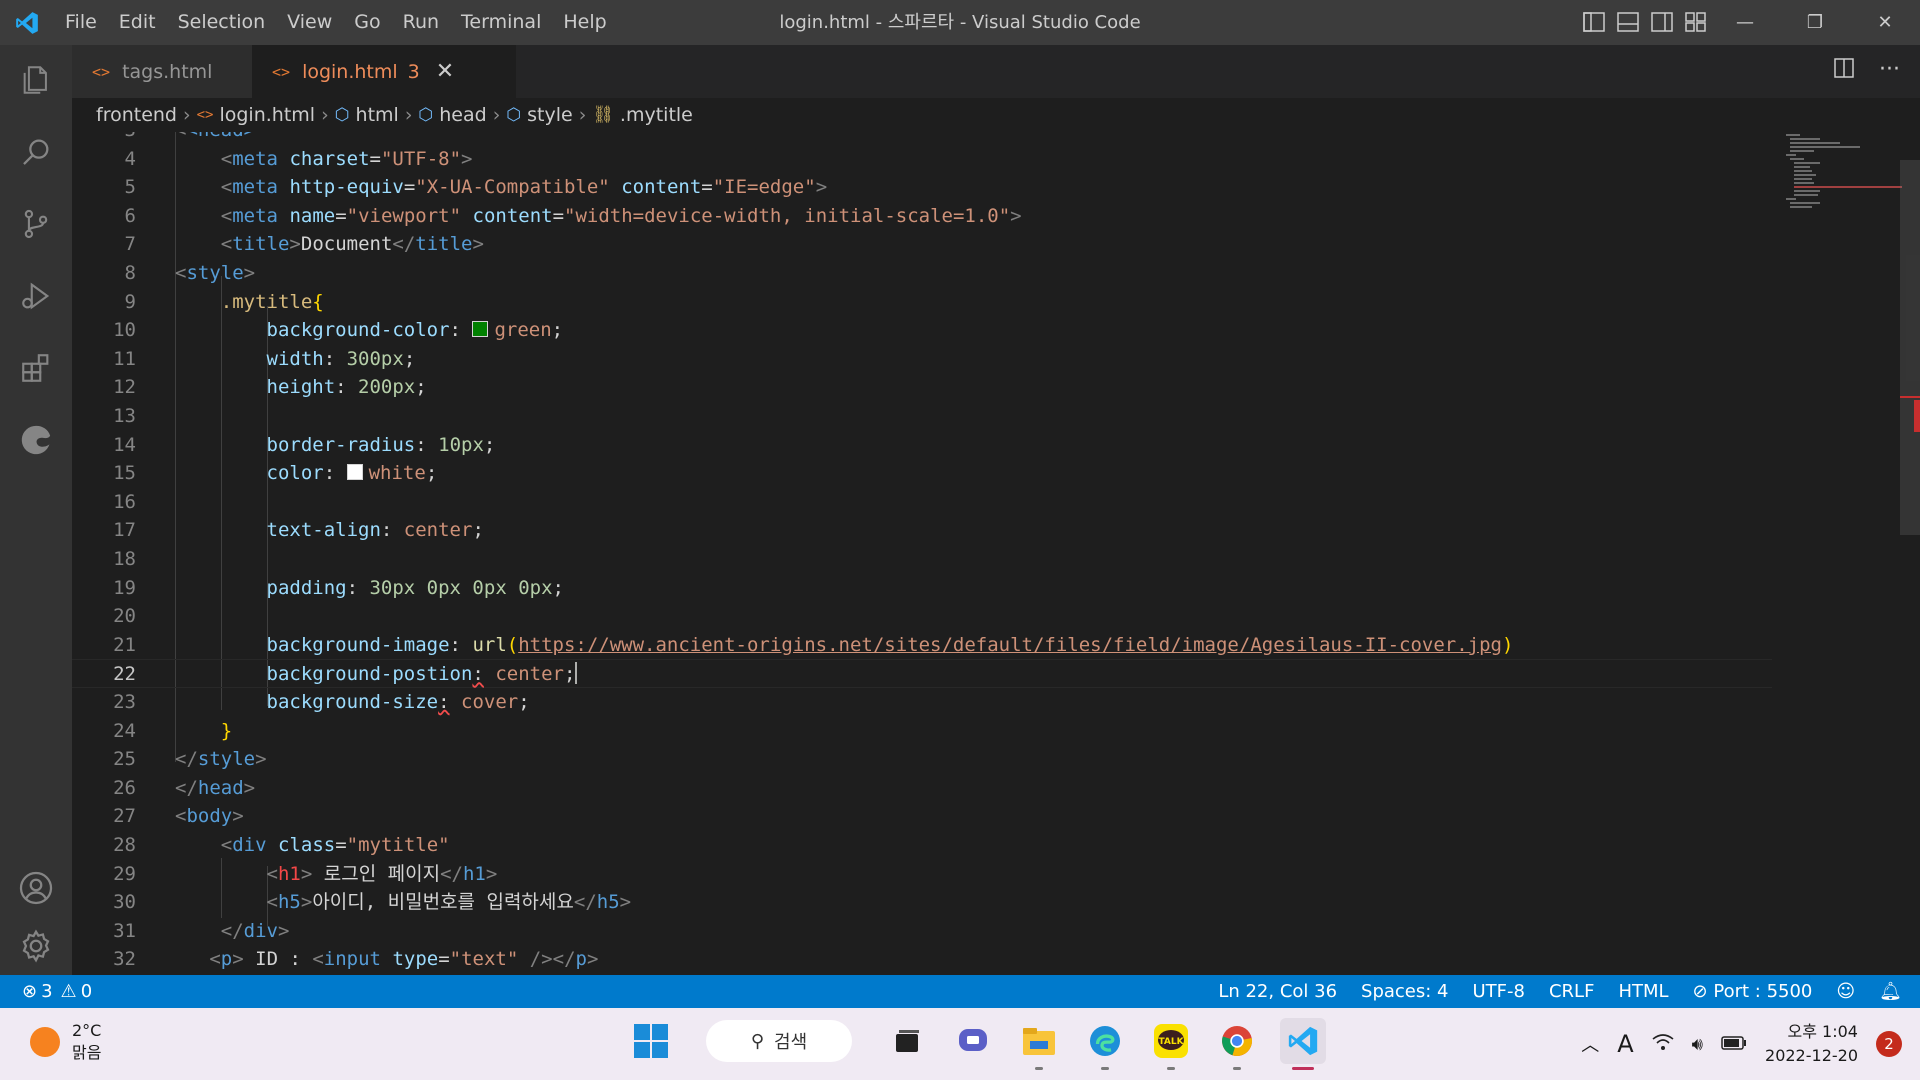 The height and width of the screenshot is (1080, 1920). What do you see at coordinates (377, 115) in the screenshot?
I see `breadcrumb-html: html` at bounding box center [377, 115].